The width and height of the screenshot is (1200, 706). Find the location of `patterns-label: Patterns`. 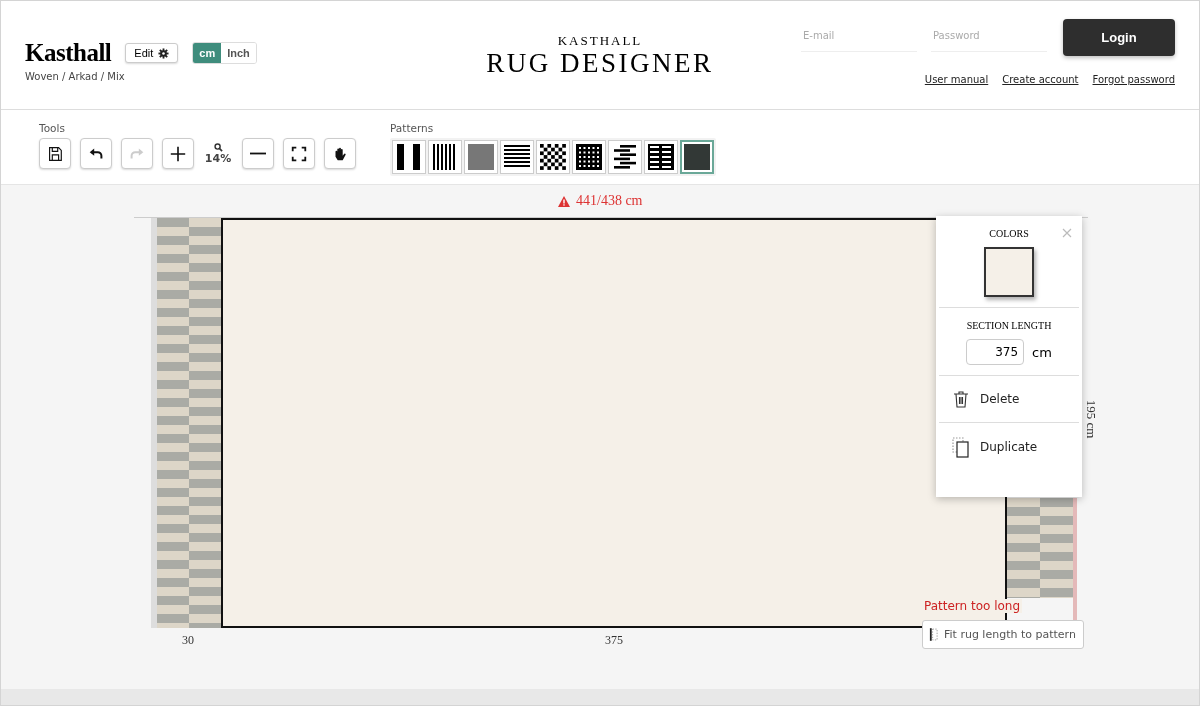

patterns-label: Patterns is located at coordinates (412, 128).